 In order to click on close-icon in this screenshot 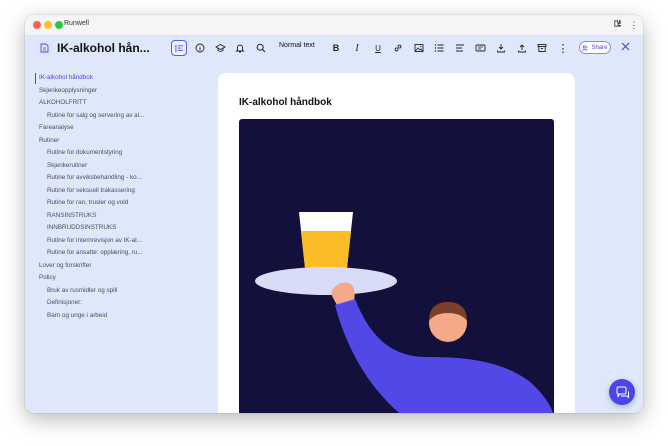, I will do `click(625, 46)`.